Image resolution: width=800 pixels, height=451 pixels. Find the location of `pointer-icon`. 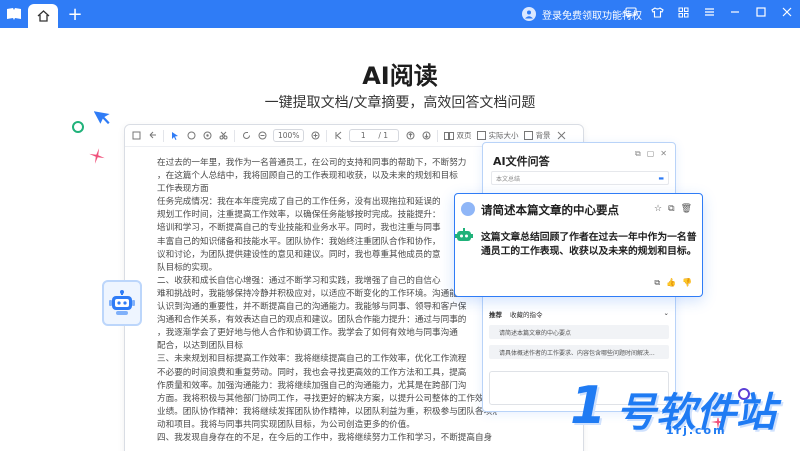

pointer-icon is located at coordinates (175, 136).